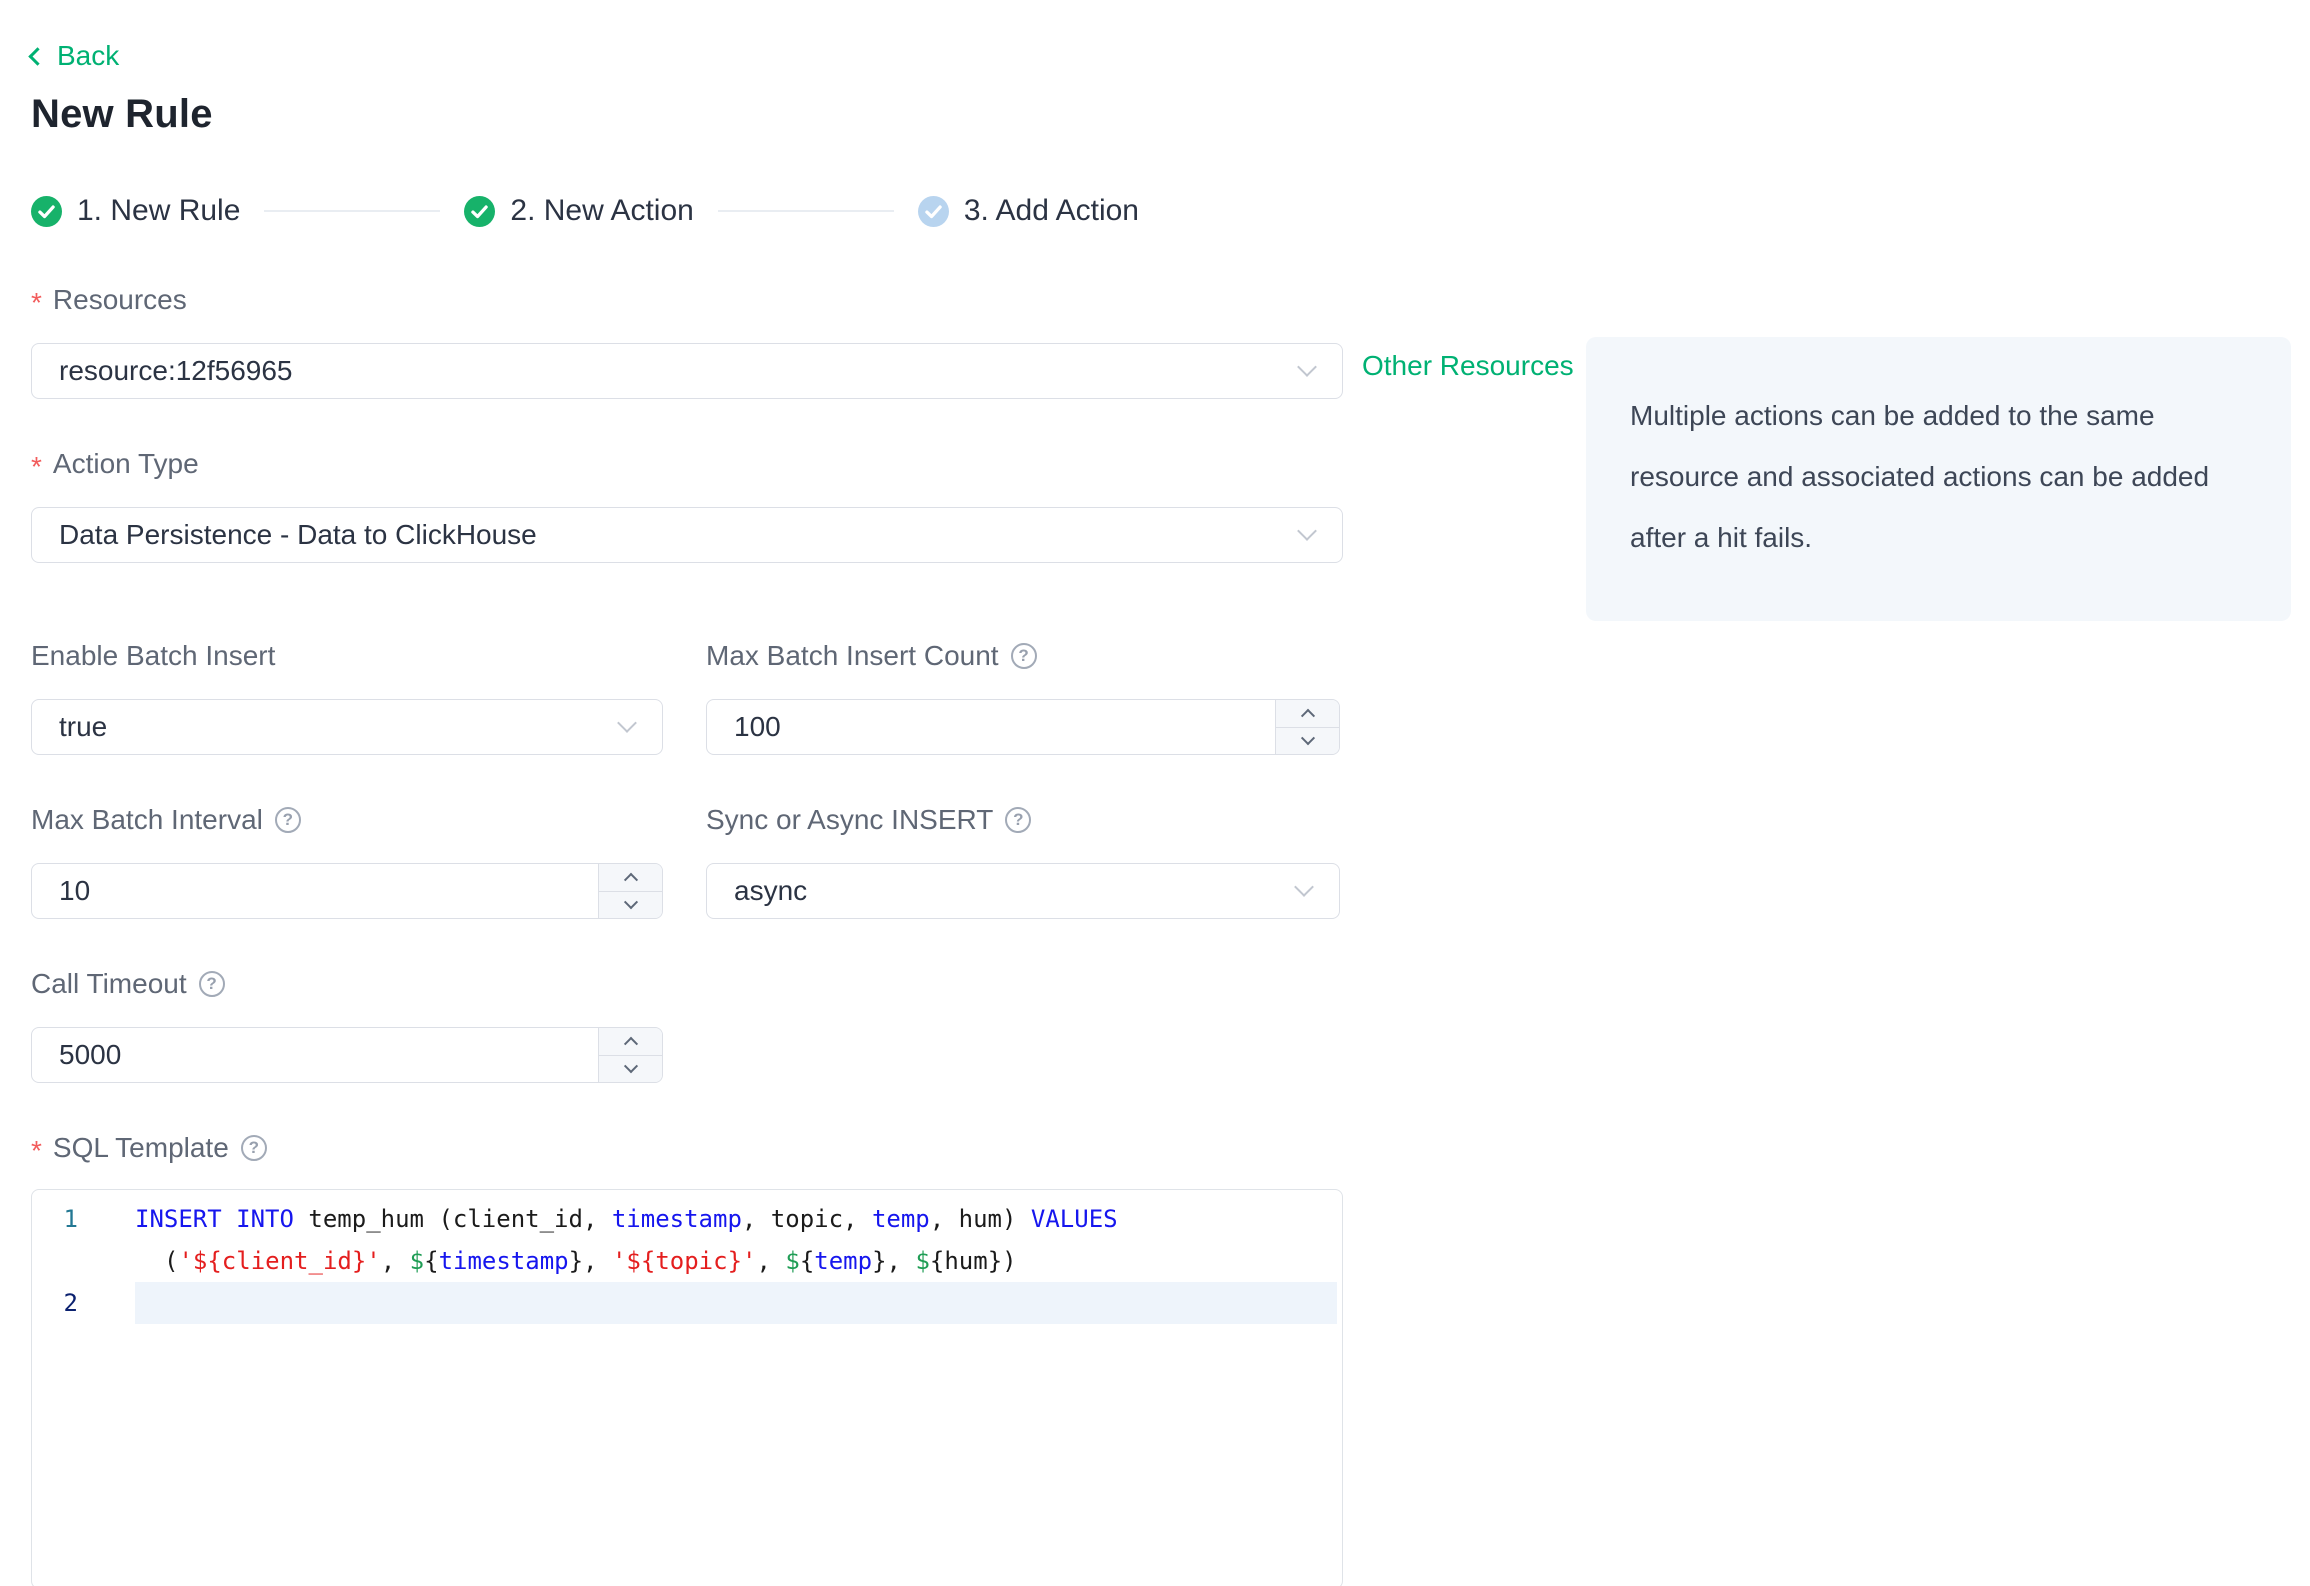 Image resolution: width=2310 pixels, height=1586 pixels. What do you see at coordinates (159, 210) in the screenshot?
I see `step-label: 1. New Rule` at bounding box center [159, 210].